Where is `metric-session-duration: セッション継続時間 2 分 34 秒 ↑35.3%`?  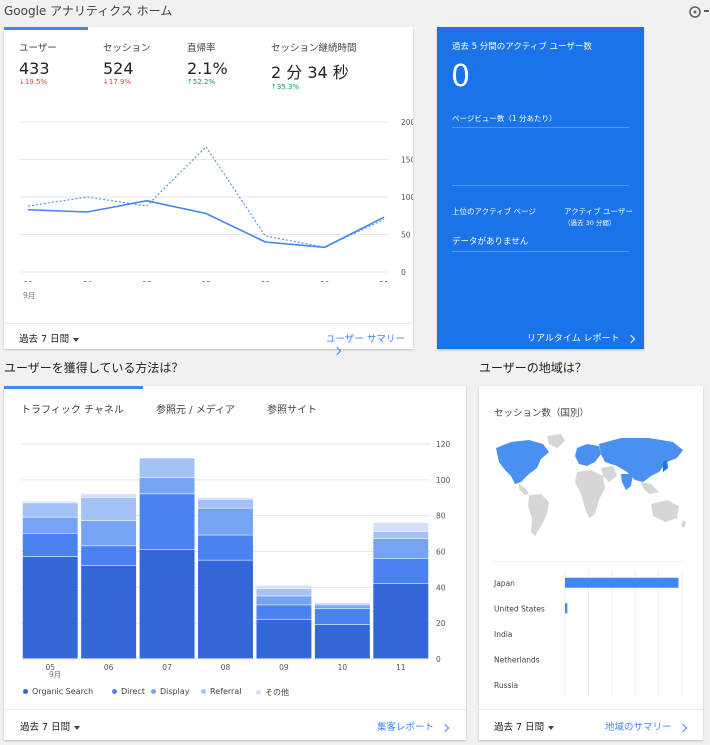 metric-session-duration: セッション継続時間 2 分 34 秒 ↑35.3% is located at coordinates (314, 65).